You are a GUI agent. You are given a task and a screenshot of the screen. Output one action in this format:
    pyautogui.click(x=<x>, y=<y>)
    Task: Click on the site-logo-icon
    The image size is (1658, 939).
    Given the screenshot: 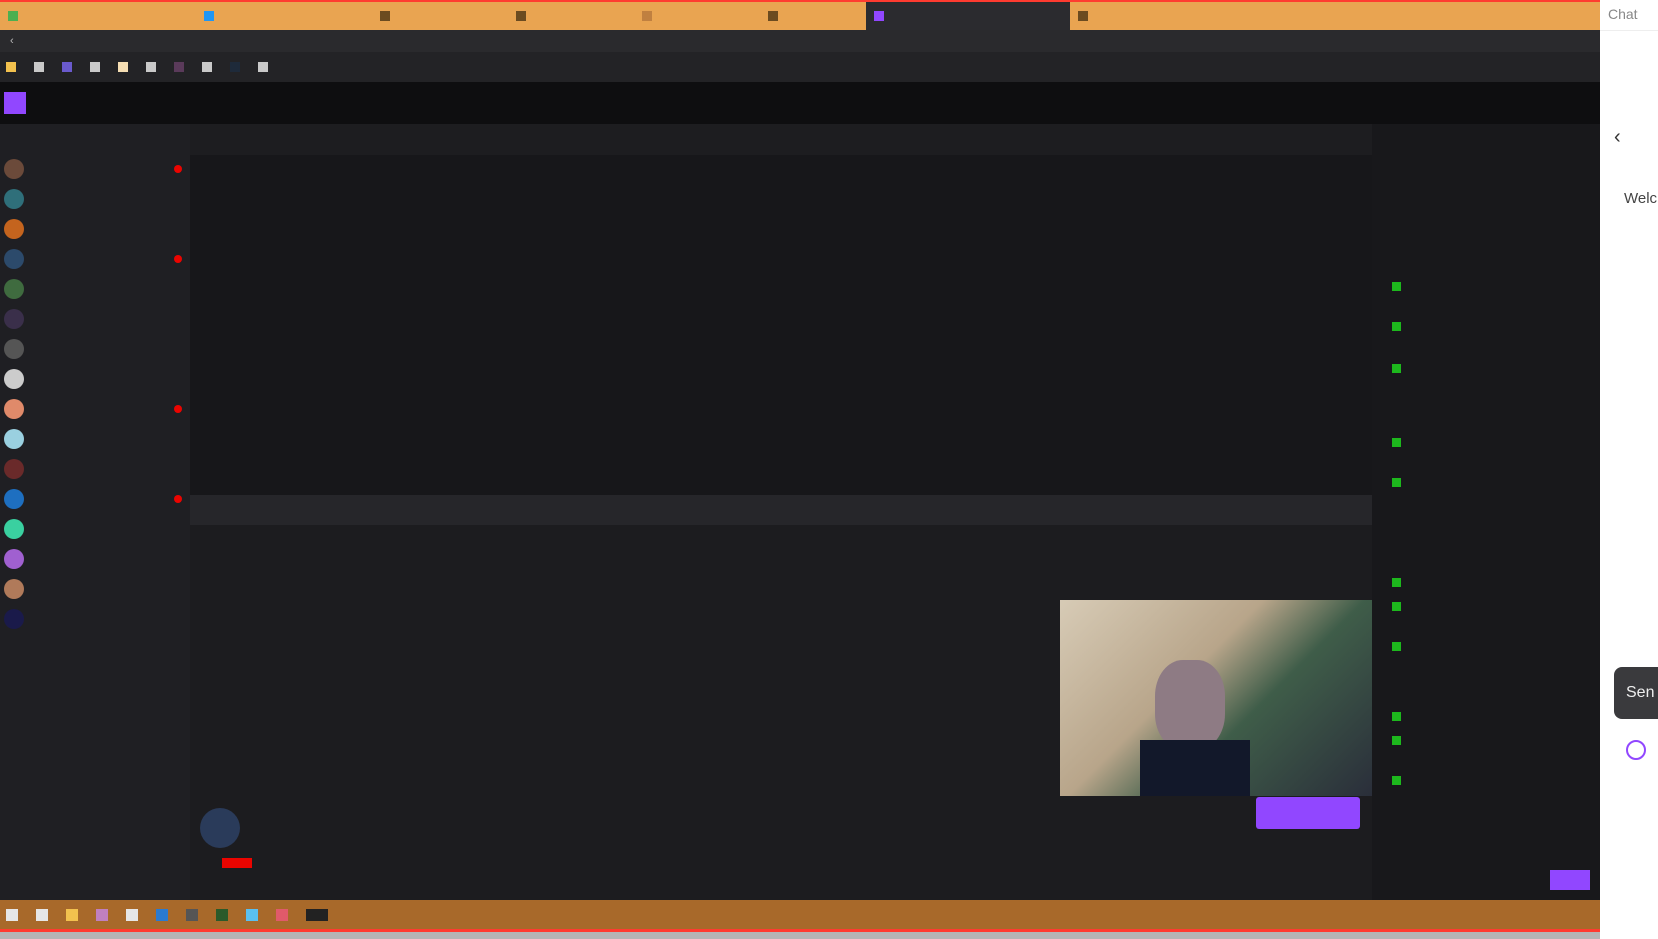 What is the action you would take?
    pyautogui.click(x=15, y=103)
    